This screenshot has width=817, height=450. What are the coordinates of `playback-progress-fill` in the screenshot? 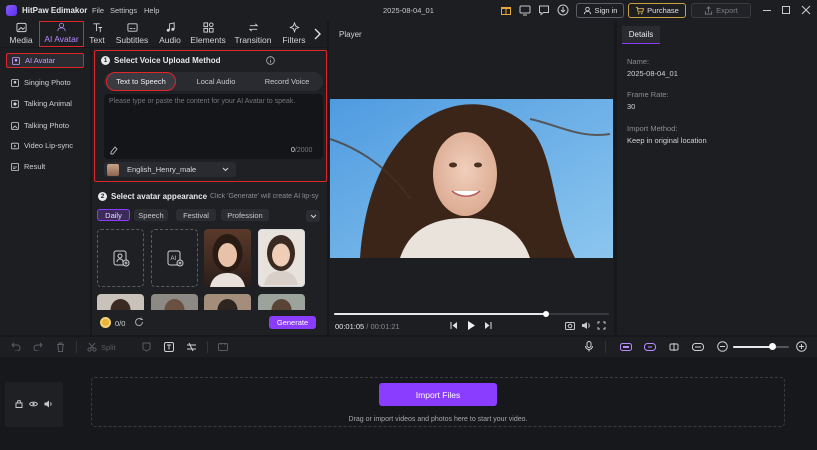 It's located at (440, 314).